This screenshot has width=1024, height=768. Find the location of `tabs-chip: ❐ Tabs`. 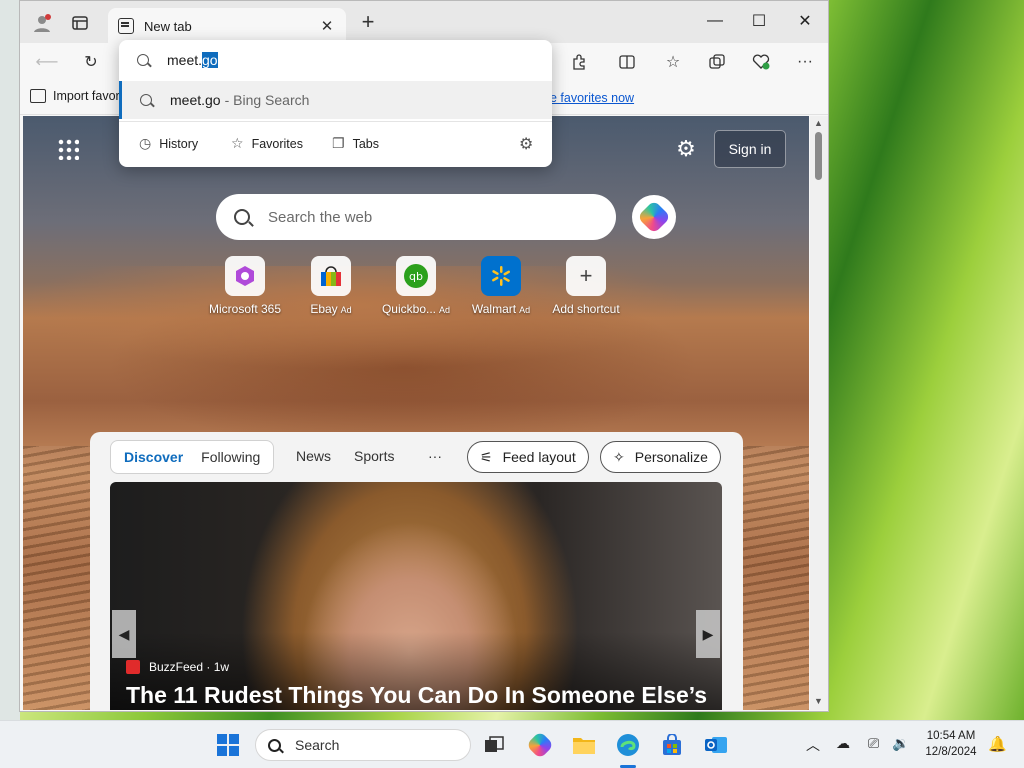

tabs-chip: ❐ Tabs is located at coordinates (355, 143).